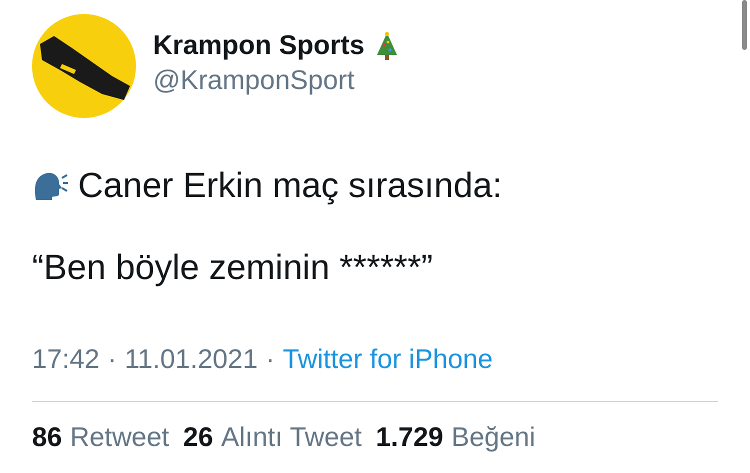  I want to click on stat-count: 86, so click(47, 437).